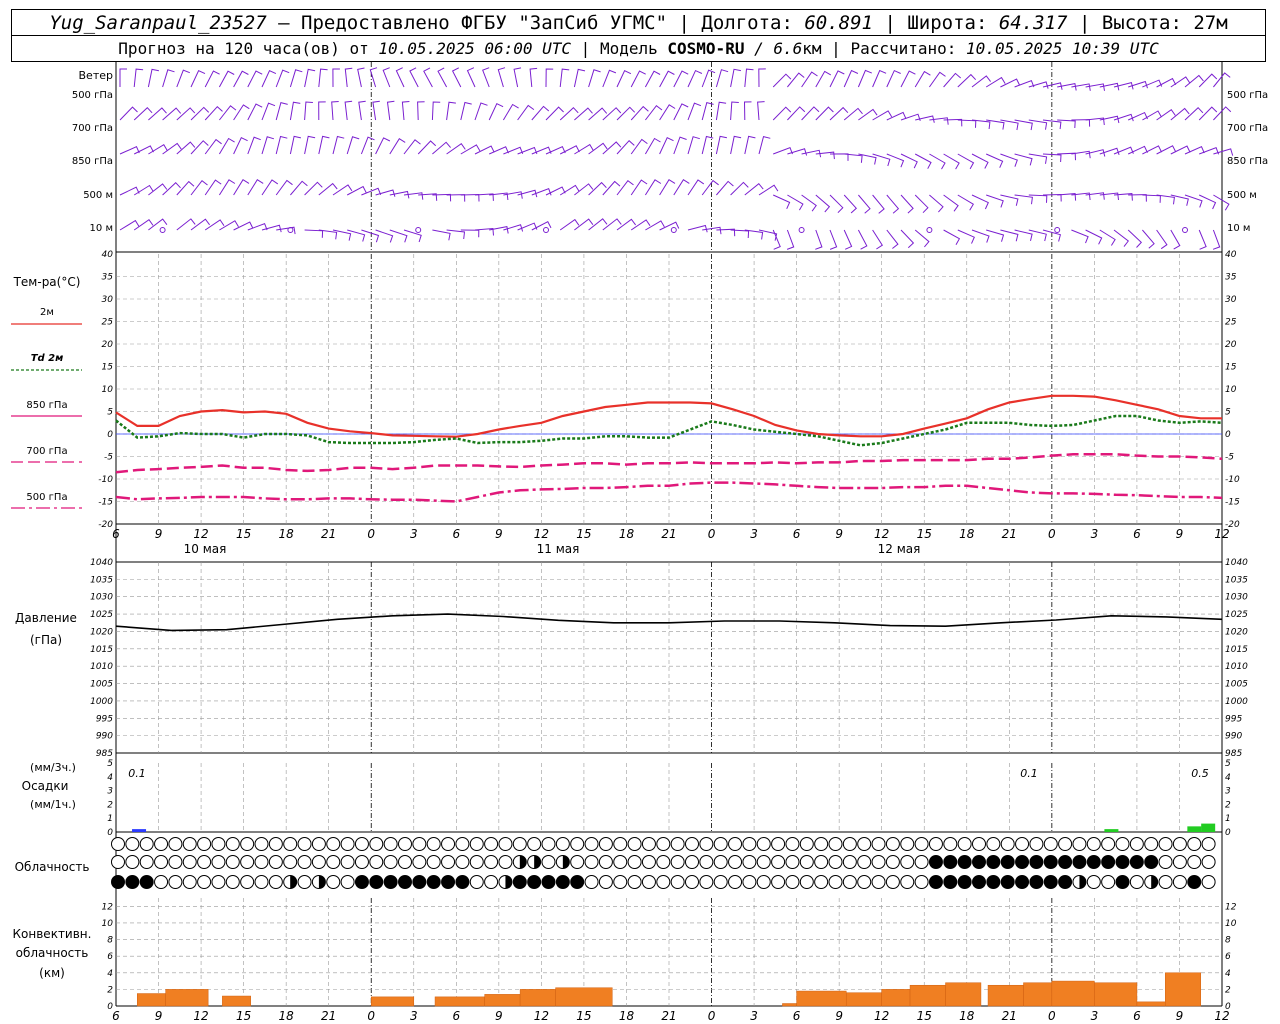  I want to click on conv-tick-left: 6, so click(110, 957).